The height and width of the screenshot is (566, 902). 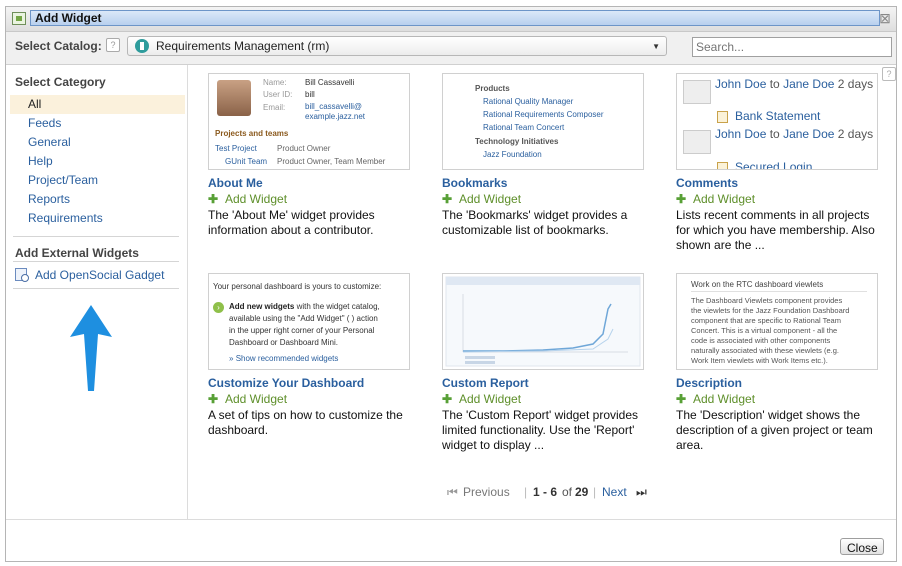 What do you see at coordinates (528, 101) in the screenshot?
I see `bookmark-link: Rational Quality Manager` at bounding box center [528, 101].